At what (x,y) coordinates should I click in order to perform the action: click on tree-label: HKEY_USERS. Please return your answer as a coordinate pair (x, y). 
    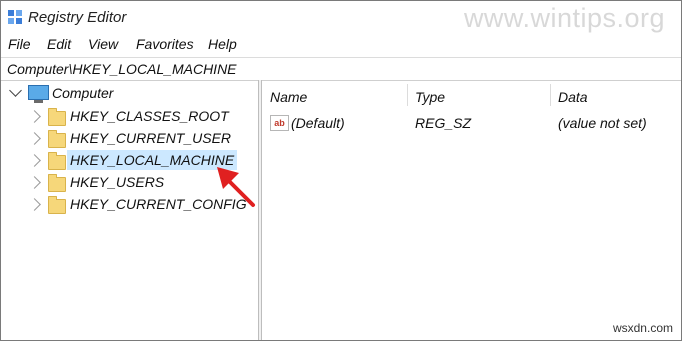
    Looking at the image, I should click on (117, 182).